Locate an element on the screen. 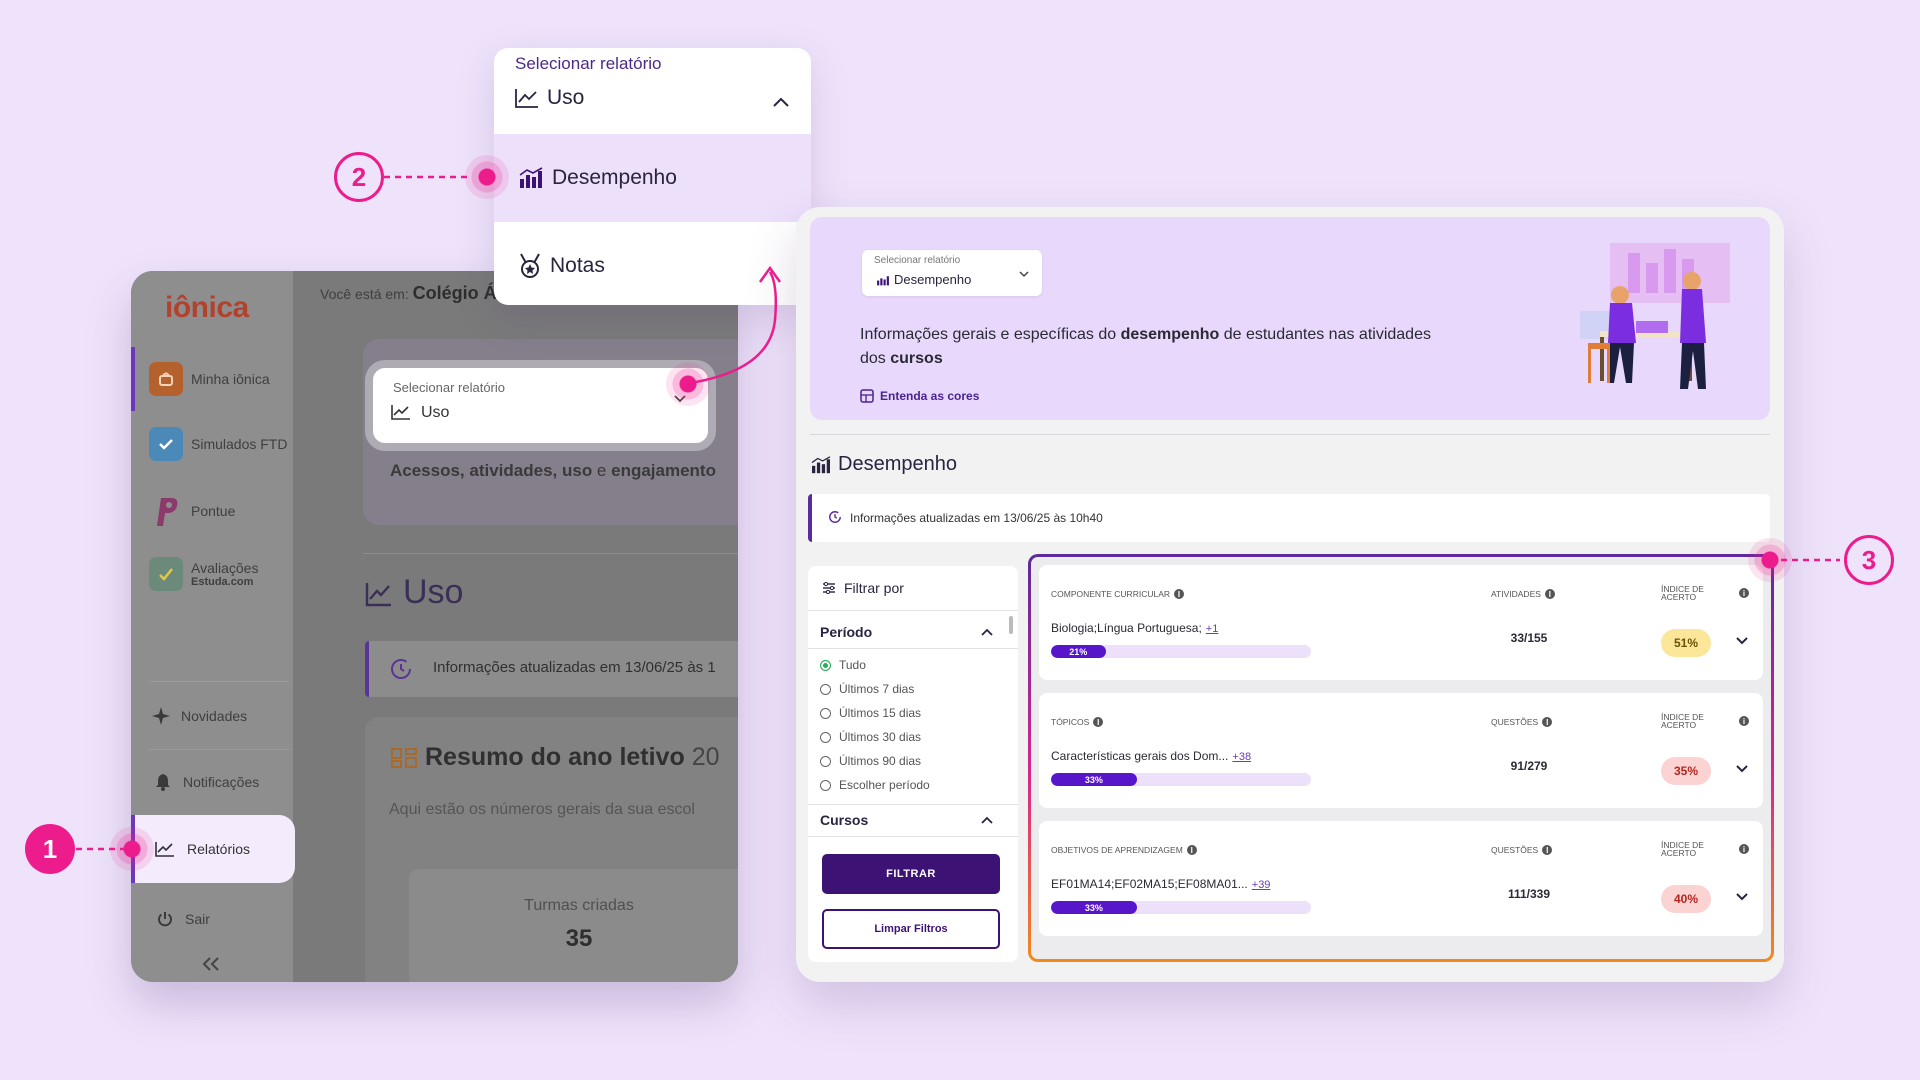 This screenshot has width=1920, height=1080. callout-2: 2 is located at coordinates (359, 177).